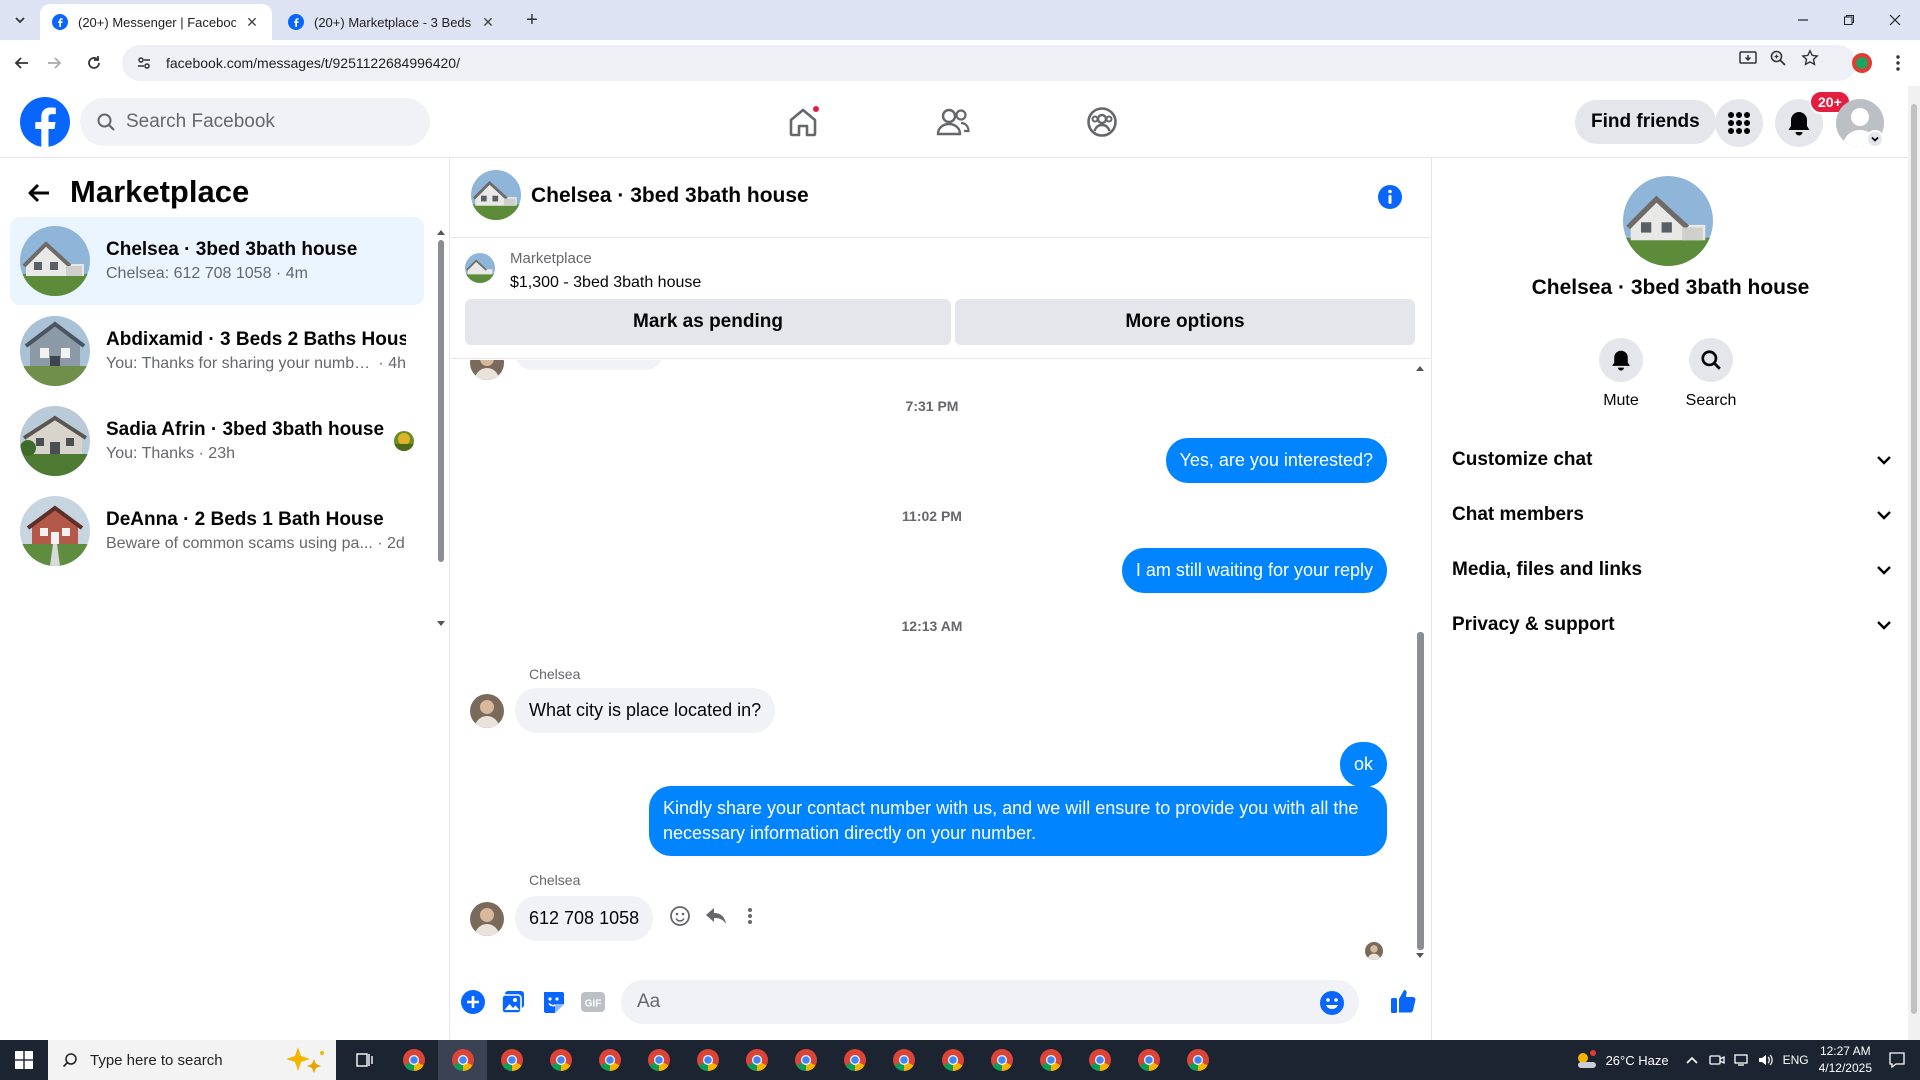  I want to click on taskbar-search: Type here to search, so click(192, 1060).